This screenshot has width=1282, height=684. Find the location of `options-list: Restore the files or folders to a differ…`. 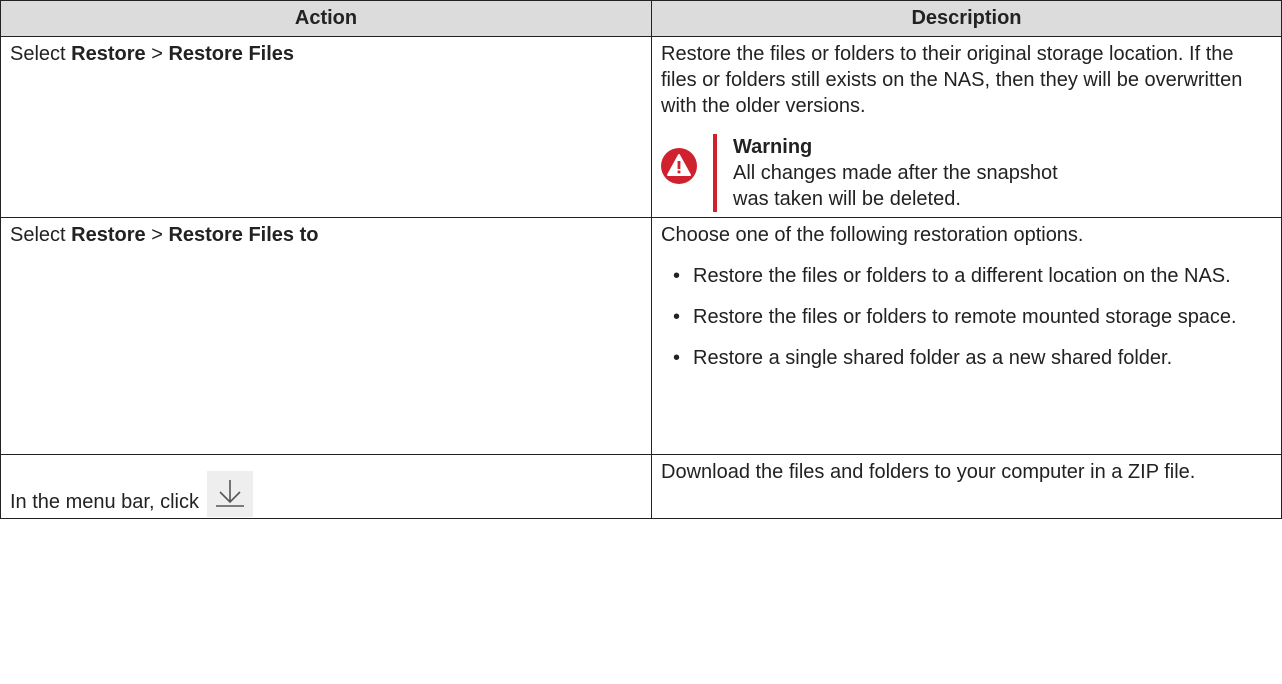

options-list: Restore the files or folders to a differ… is located at coordinates (967, 317).